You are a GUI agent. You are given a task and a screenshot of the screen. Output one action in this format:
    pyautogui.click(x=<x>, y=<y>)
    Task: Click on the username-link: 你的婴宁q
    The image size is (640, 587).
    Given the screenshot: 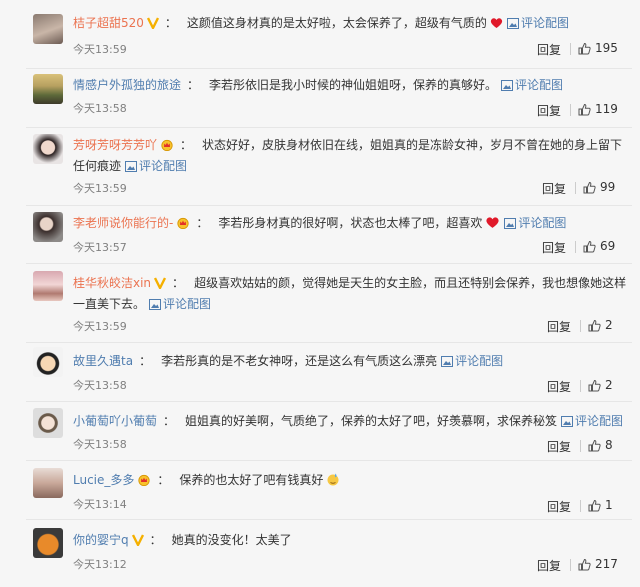 What is the action you would take?
    pyautogui.click(x=101, y=540)
    